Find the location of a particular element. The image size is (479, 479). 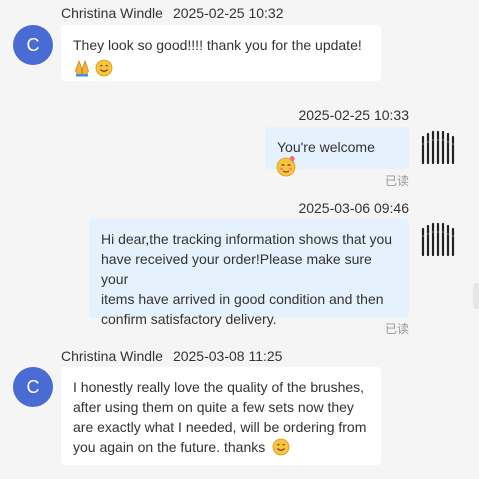

message-header: Christina Windle 2025-02-25 10:32 is located at coordinates (172, 13).